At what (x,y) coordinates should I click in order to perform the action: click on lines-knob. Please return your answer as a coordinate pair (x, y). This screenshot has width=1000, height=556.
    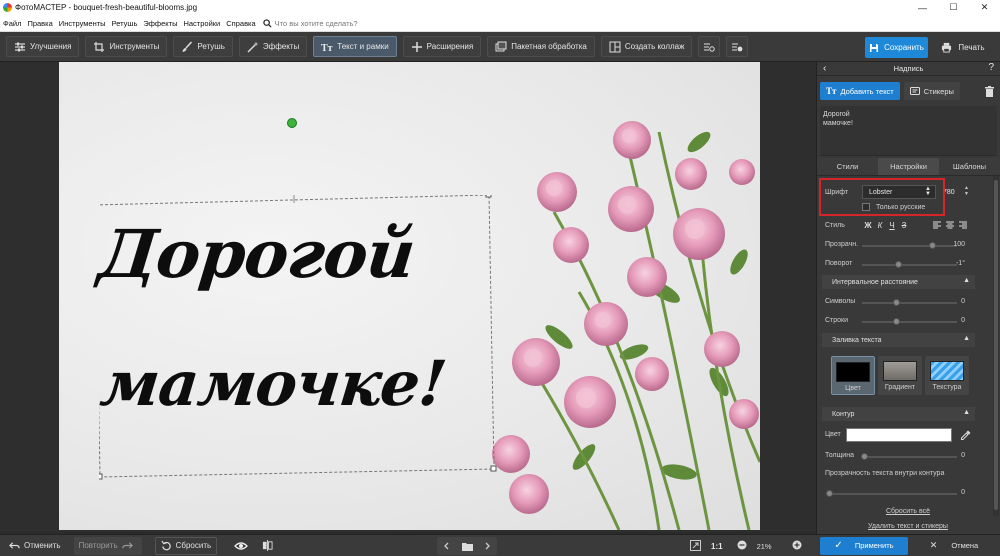
    Looking at the image, I should click on (896, 321).